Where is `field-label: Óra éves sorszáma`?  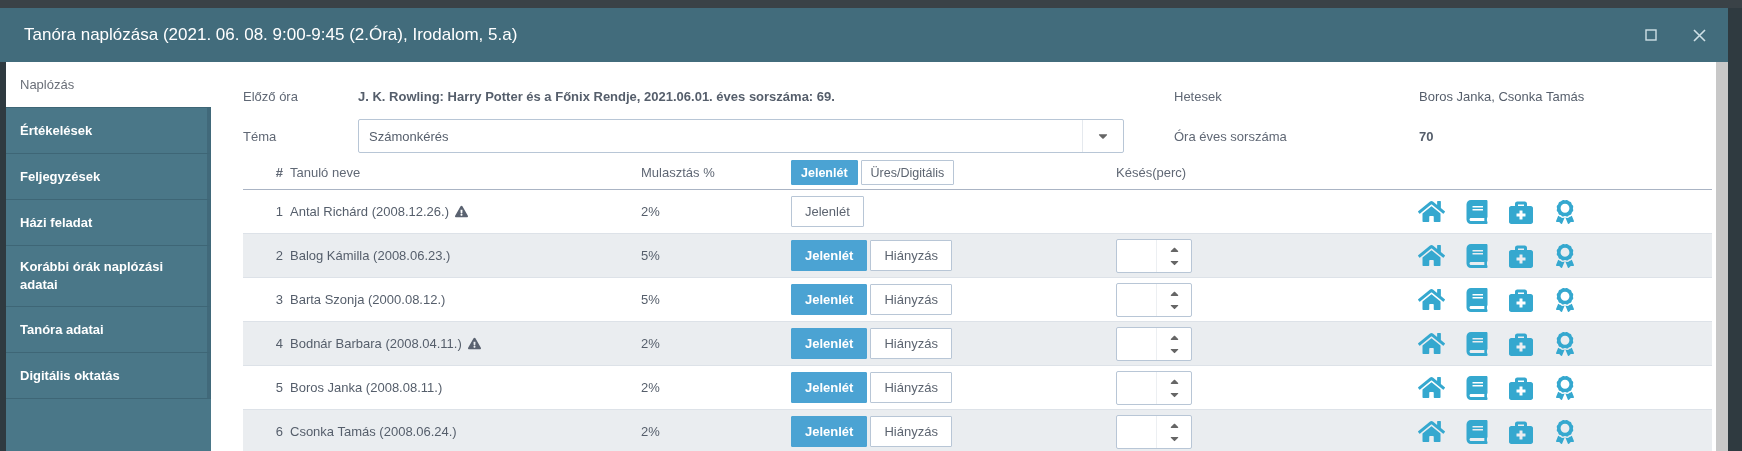
field-label: Óra éves sorszáma is located at coordinates (1231, 136).